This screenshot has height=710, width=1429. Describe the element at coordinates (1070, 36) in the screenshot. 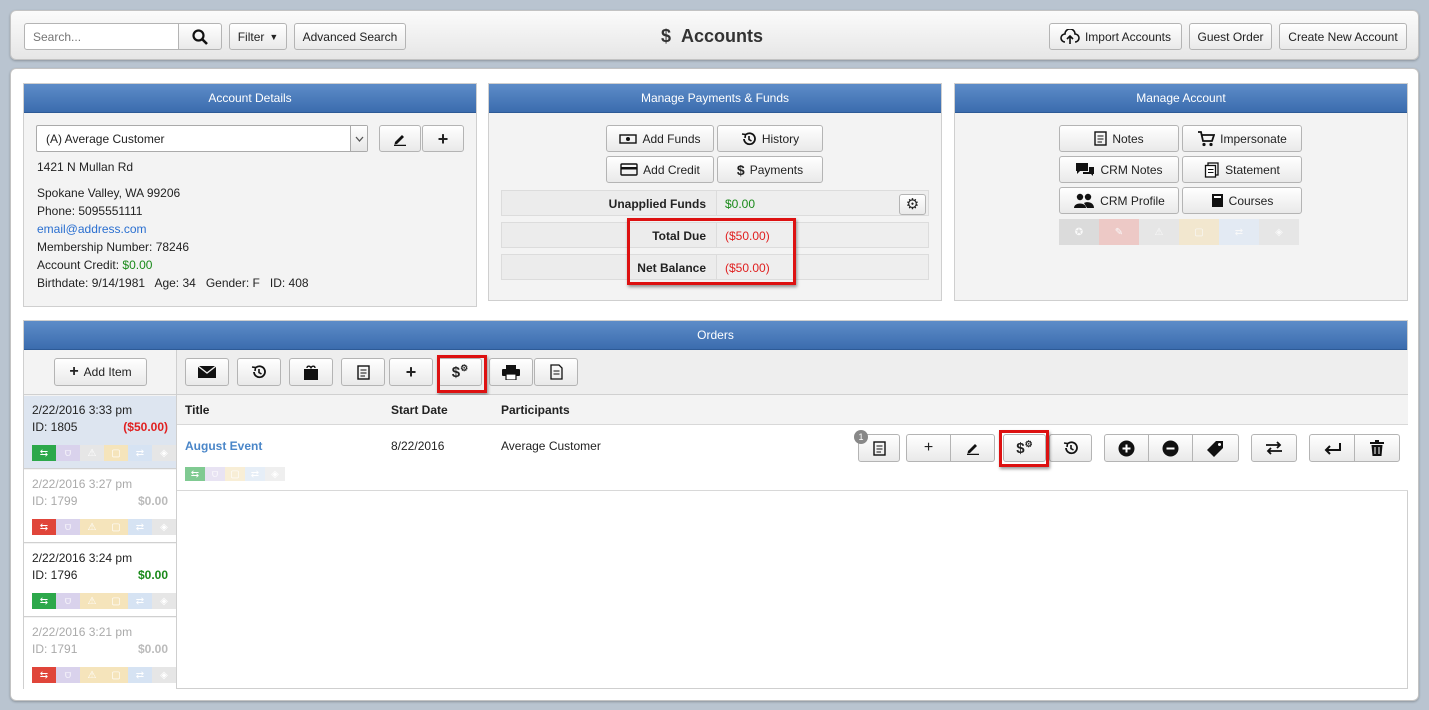

I see `cloud-upload-icon` at that location.